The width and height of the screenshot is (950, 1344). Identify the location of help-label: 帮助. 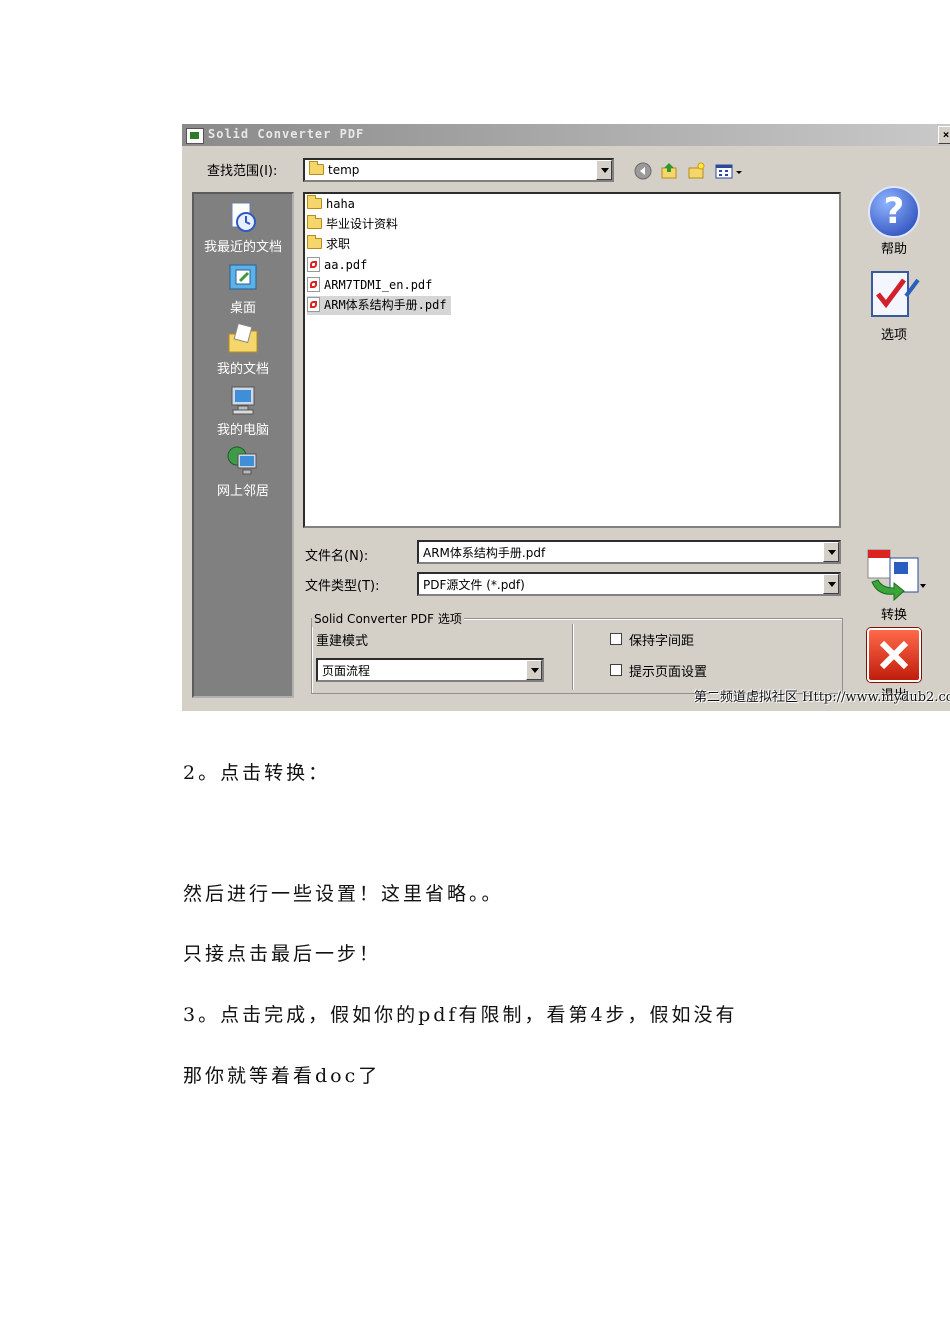
(893, 249).